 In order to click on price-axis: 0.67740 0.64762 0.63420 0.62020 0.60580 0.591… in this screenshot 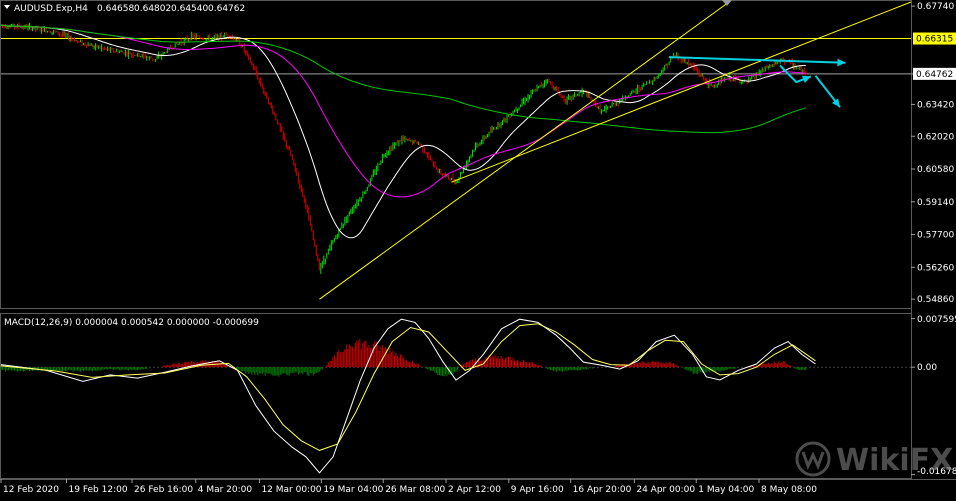, I will do `click(932, 153)`.